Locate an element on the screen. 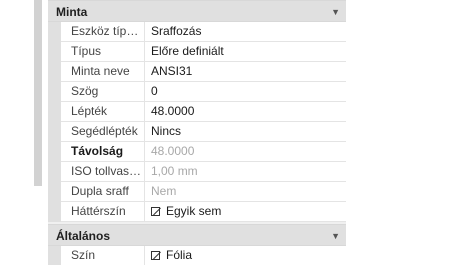  section-header-minta: Minta ▼ is located at coordinates (197, 11).